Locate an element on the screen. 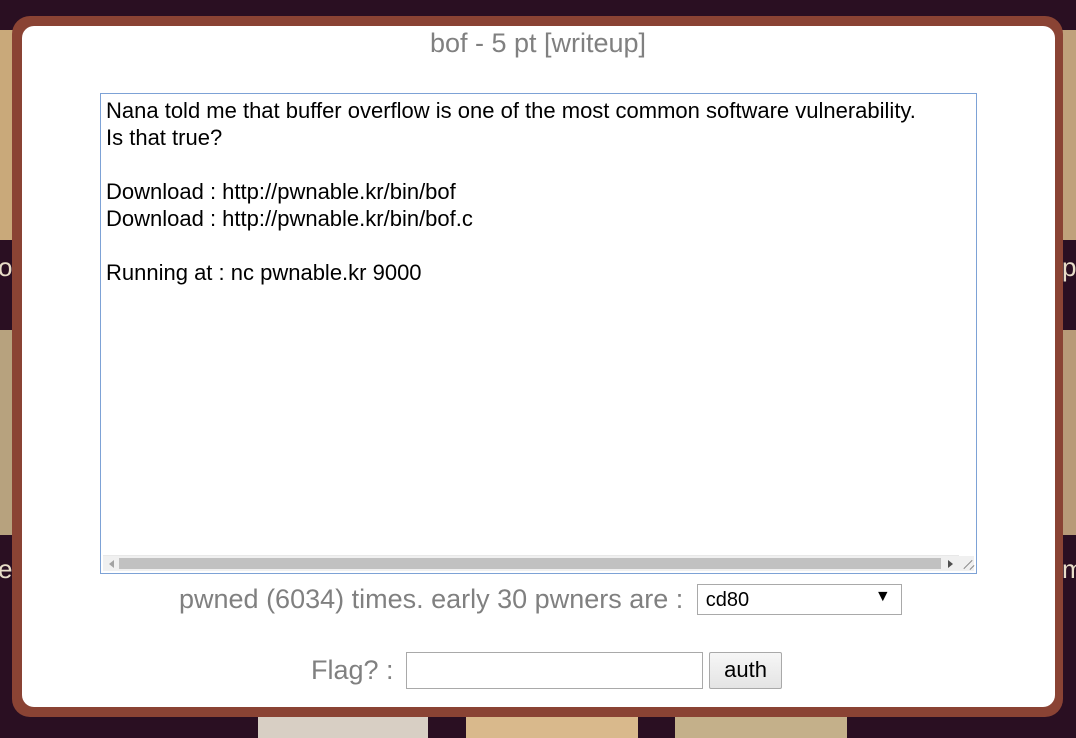  background-label: p is located at coordinates (1069, 267).